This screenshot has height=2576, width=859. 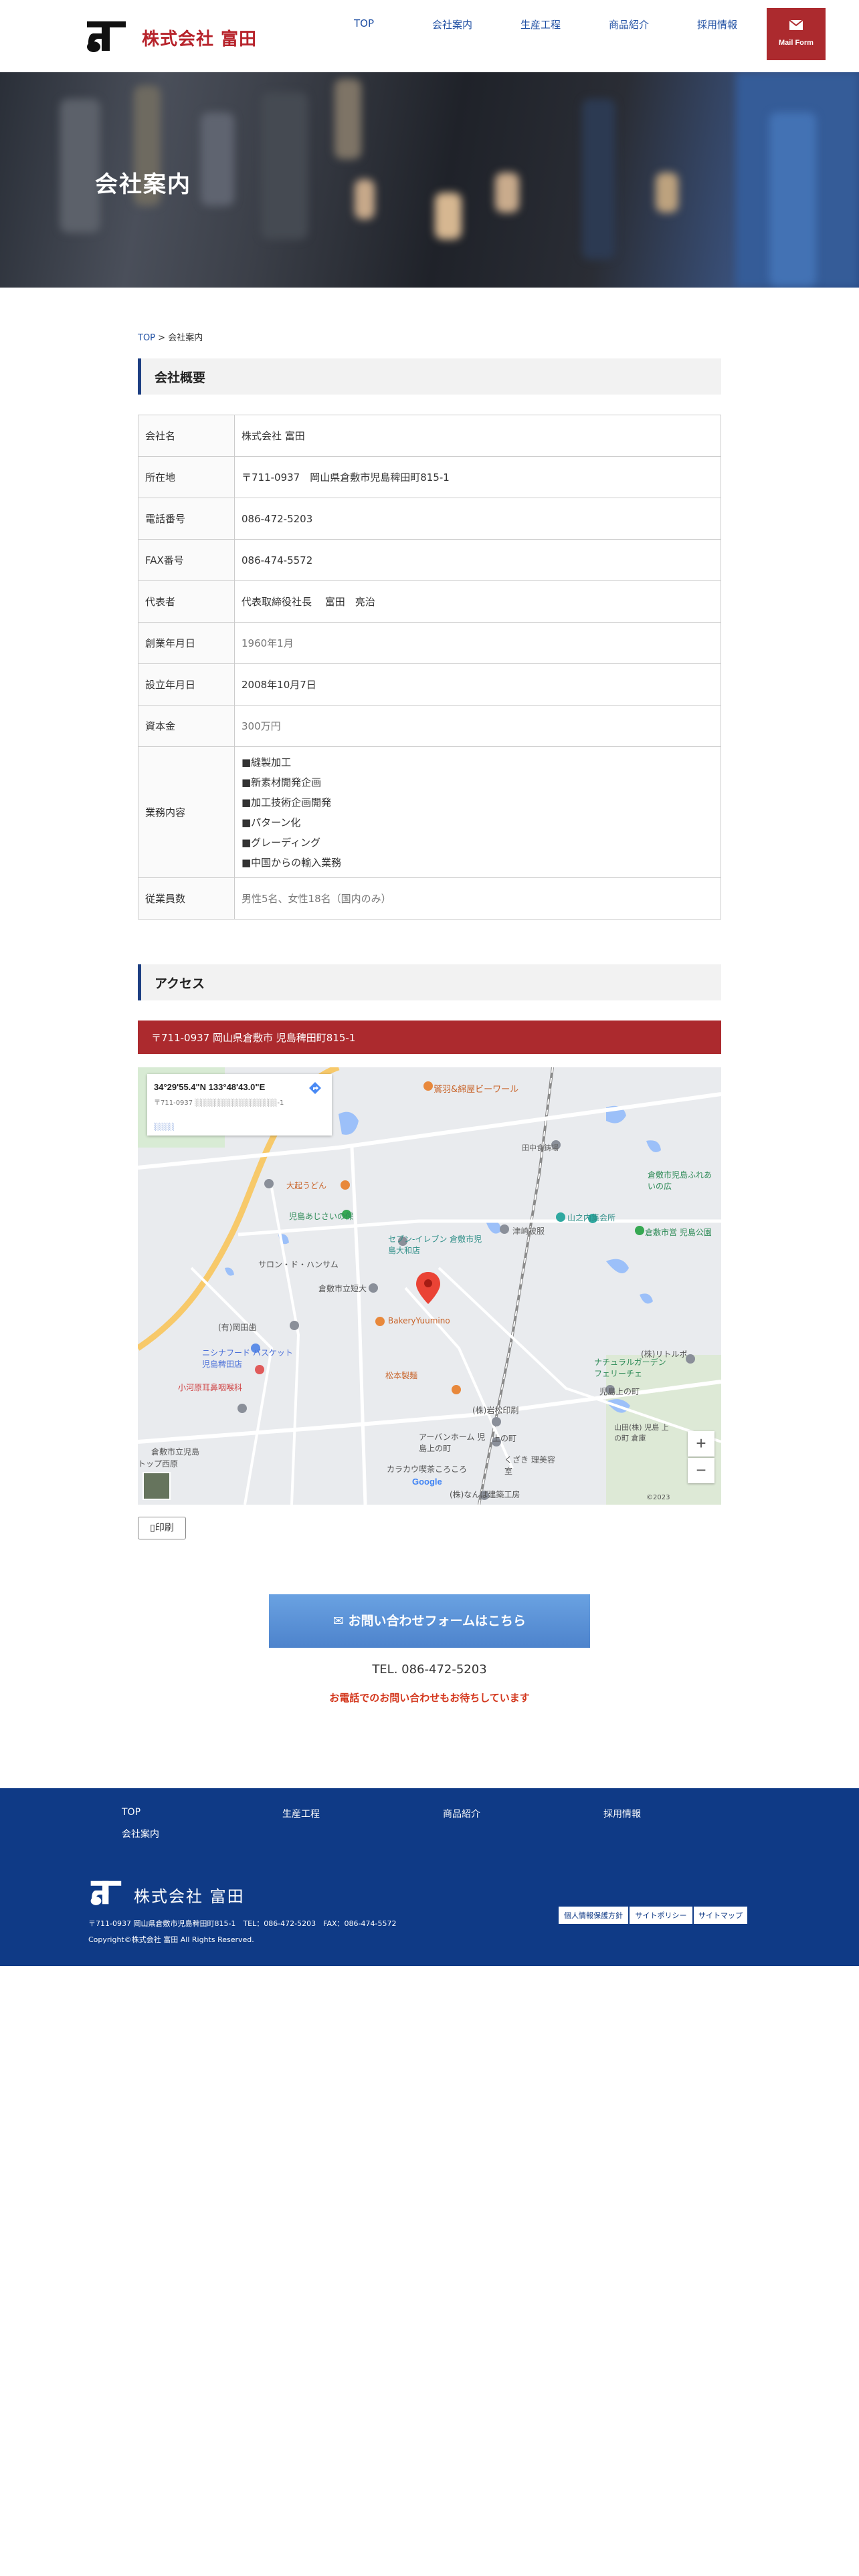 I want to click on map-coords: 34°29'55.4"N 133°48'43.0"E, so click(x=210, y=1087).